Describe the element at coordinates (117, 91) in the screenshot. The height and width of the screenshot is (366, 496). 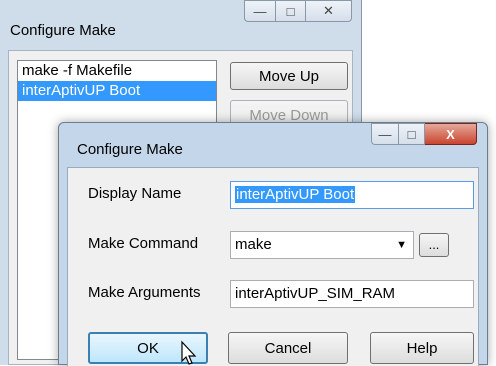
I see `list-item-selected: interAptivUP Boot` at that location.